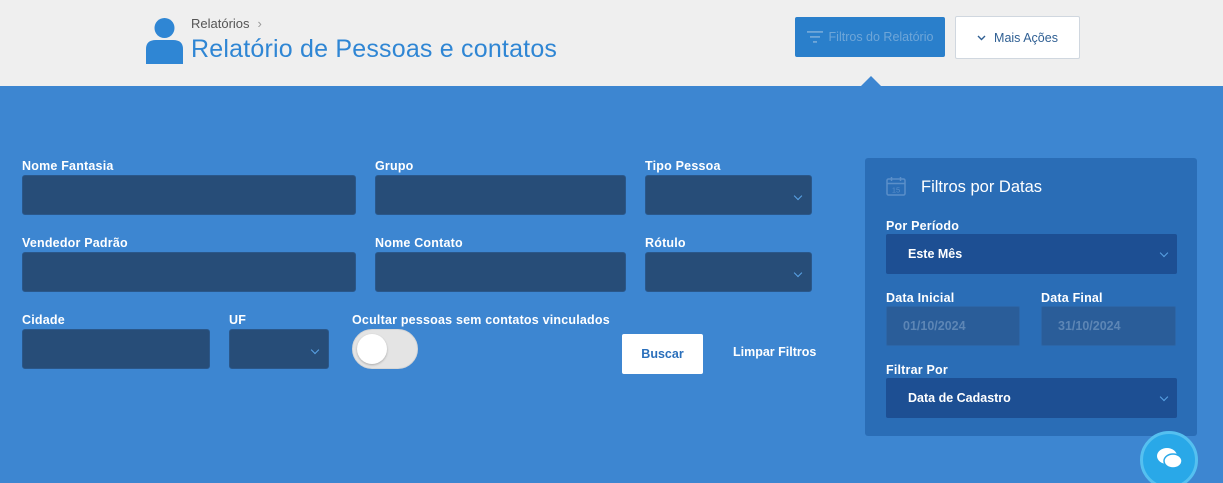 This screenshot has height=483, width=1223. Describe the element at coordinates (481, 320) in the screenshot. I see `ocultar-label: Ocultar pessoas sem contatos vinculados` at that location.